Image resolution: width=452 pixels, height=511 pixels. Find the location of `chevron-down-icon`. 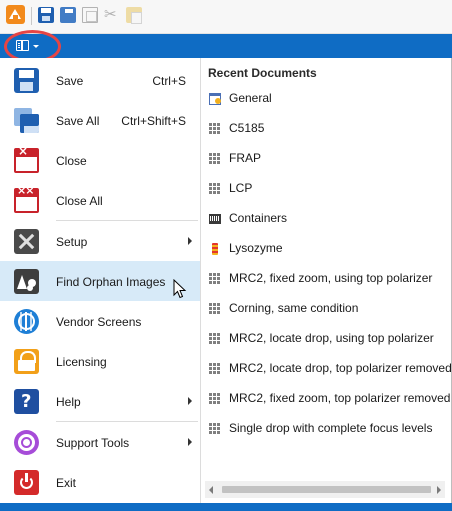

chevron-down-icon is located at coordinates (36, 46).